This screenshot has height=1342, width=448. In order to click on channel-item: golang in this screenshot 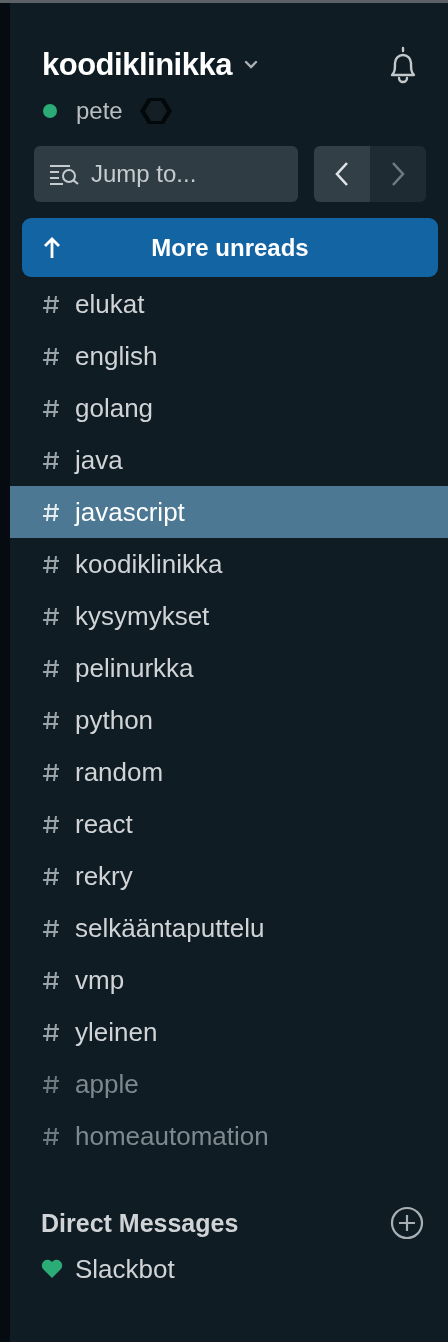, I will do `click(229, 408)`.